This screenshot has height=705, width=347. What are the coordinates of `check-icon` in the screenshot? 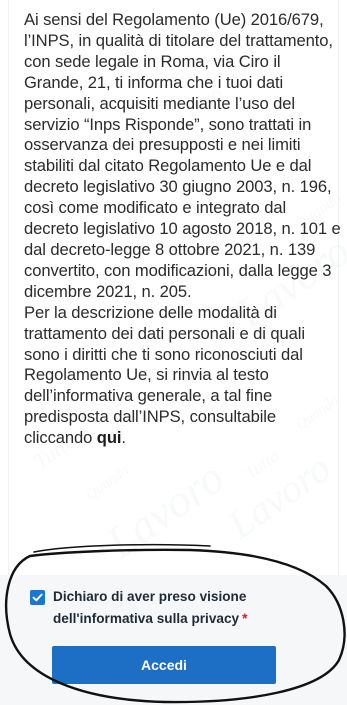 It's located at (37, 597).